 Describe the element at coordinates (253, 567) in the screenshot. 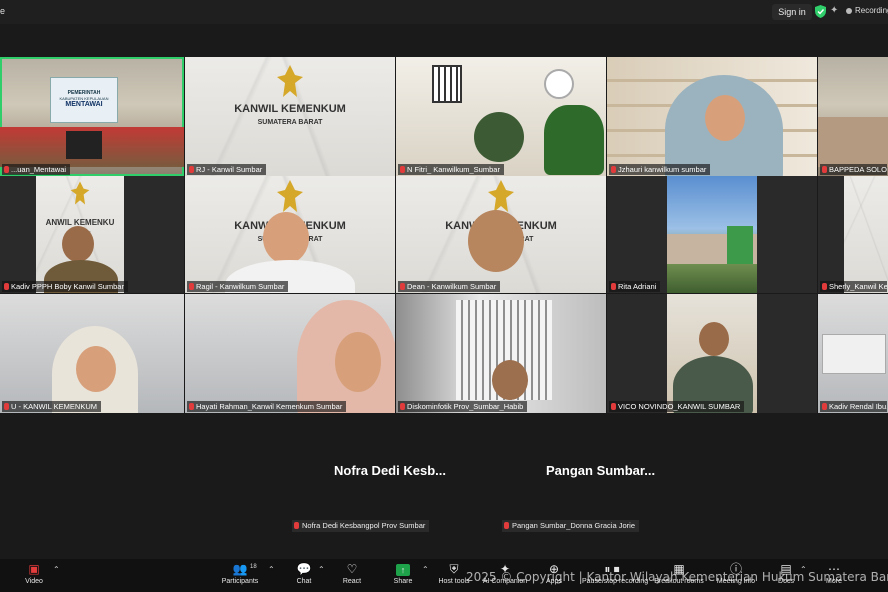

I see `participants-count-badge: 18` at that location.